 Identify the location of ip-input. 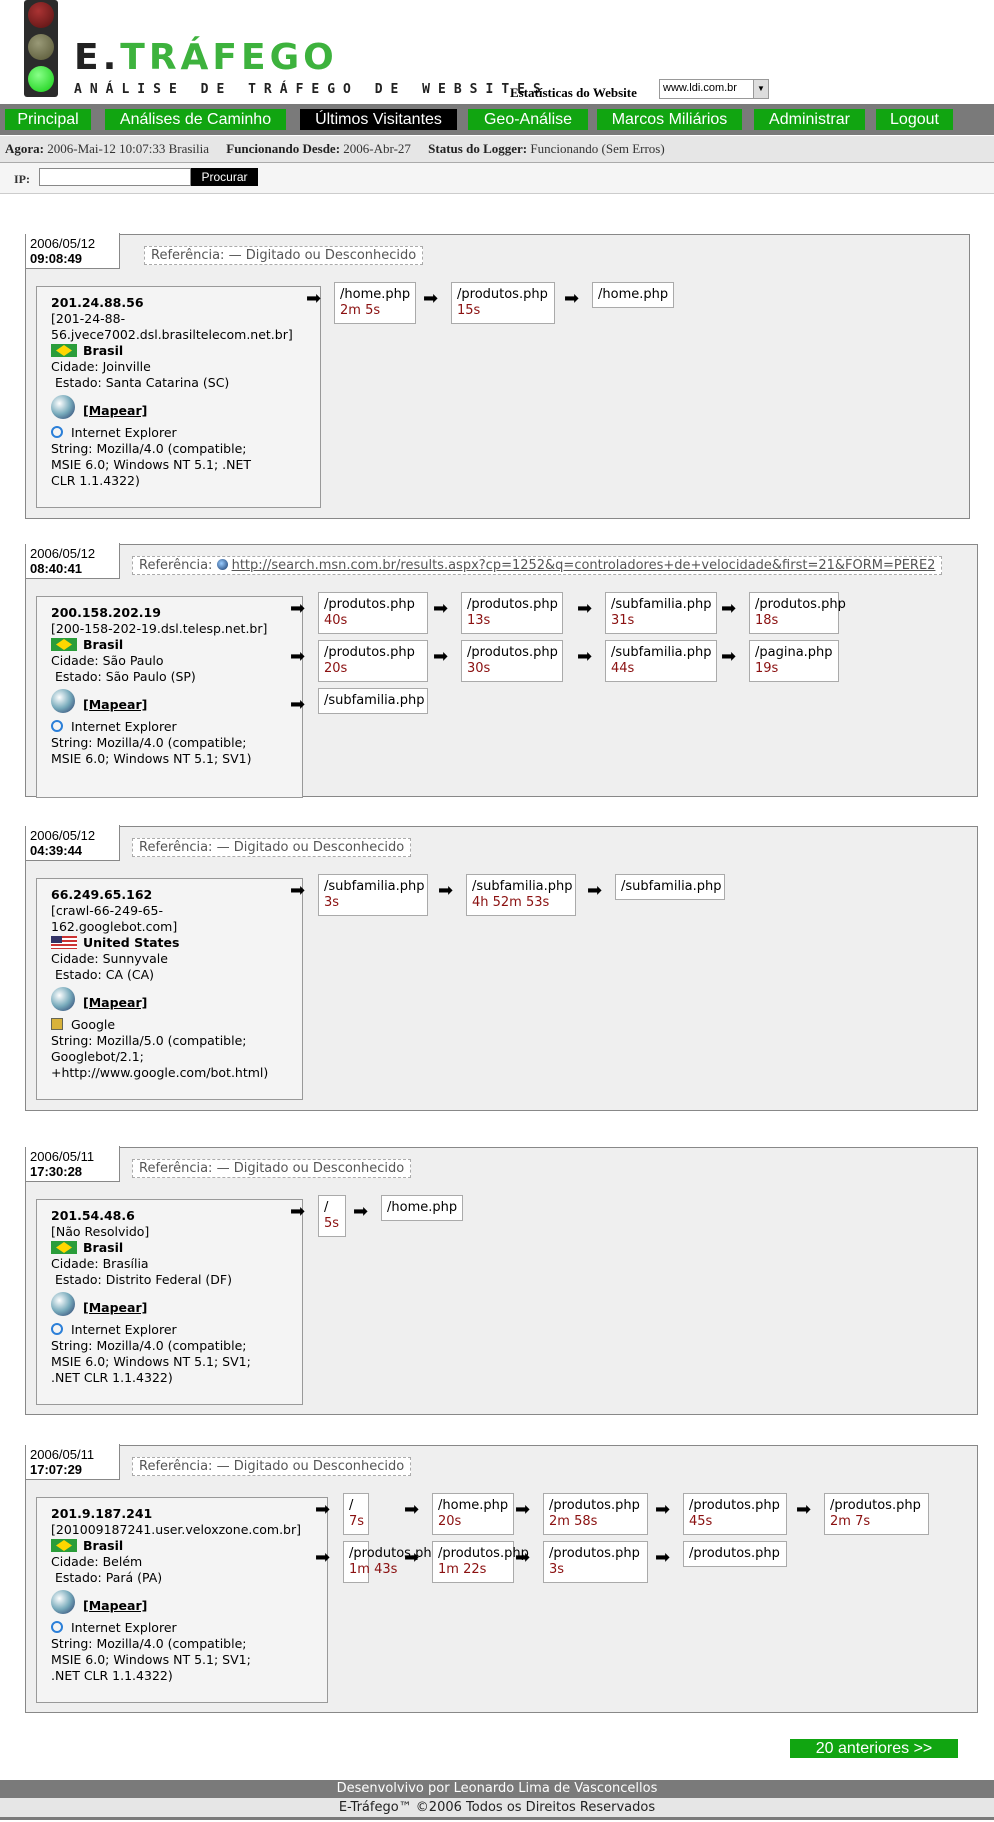
(115, 177).